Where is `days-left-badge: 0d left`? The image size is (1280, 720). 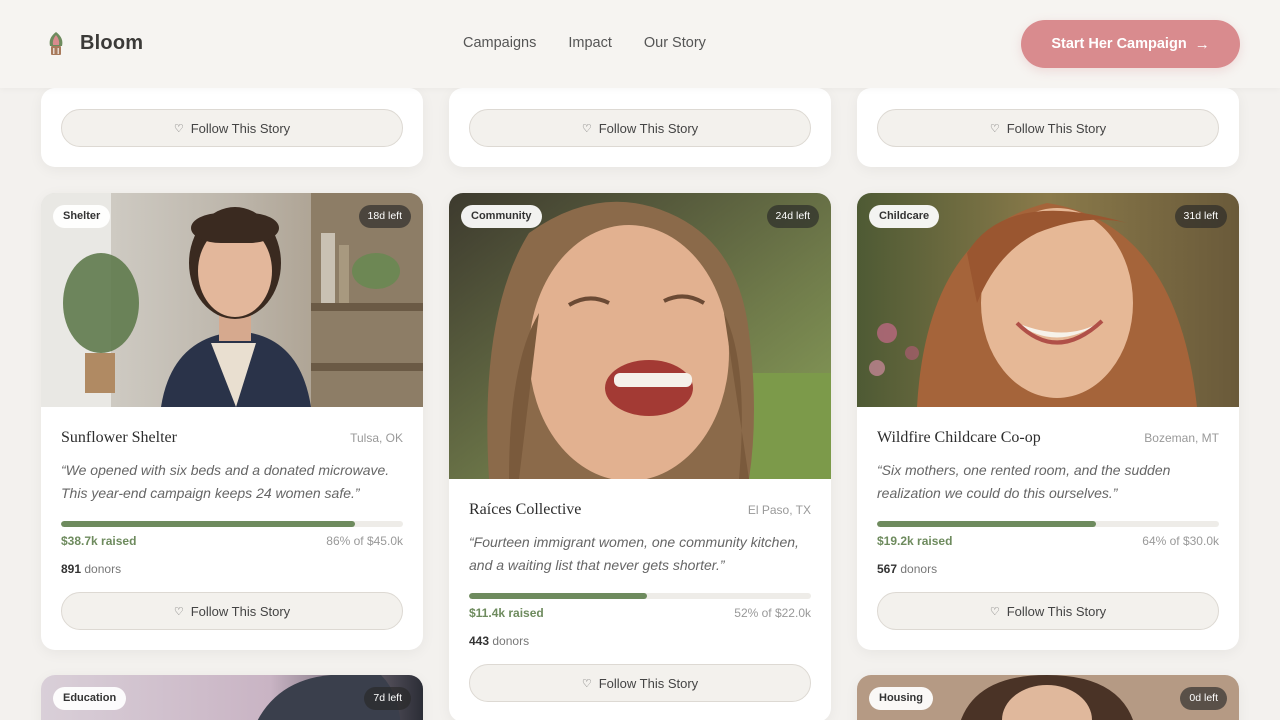
days-left-badge: 0d left is located at coordinates (1203, 698).